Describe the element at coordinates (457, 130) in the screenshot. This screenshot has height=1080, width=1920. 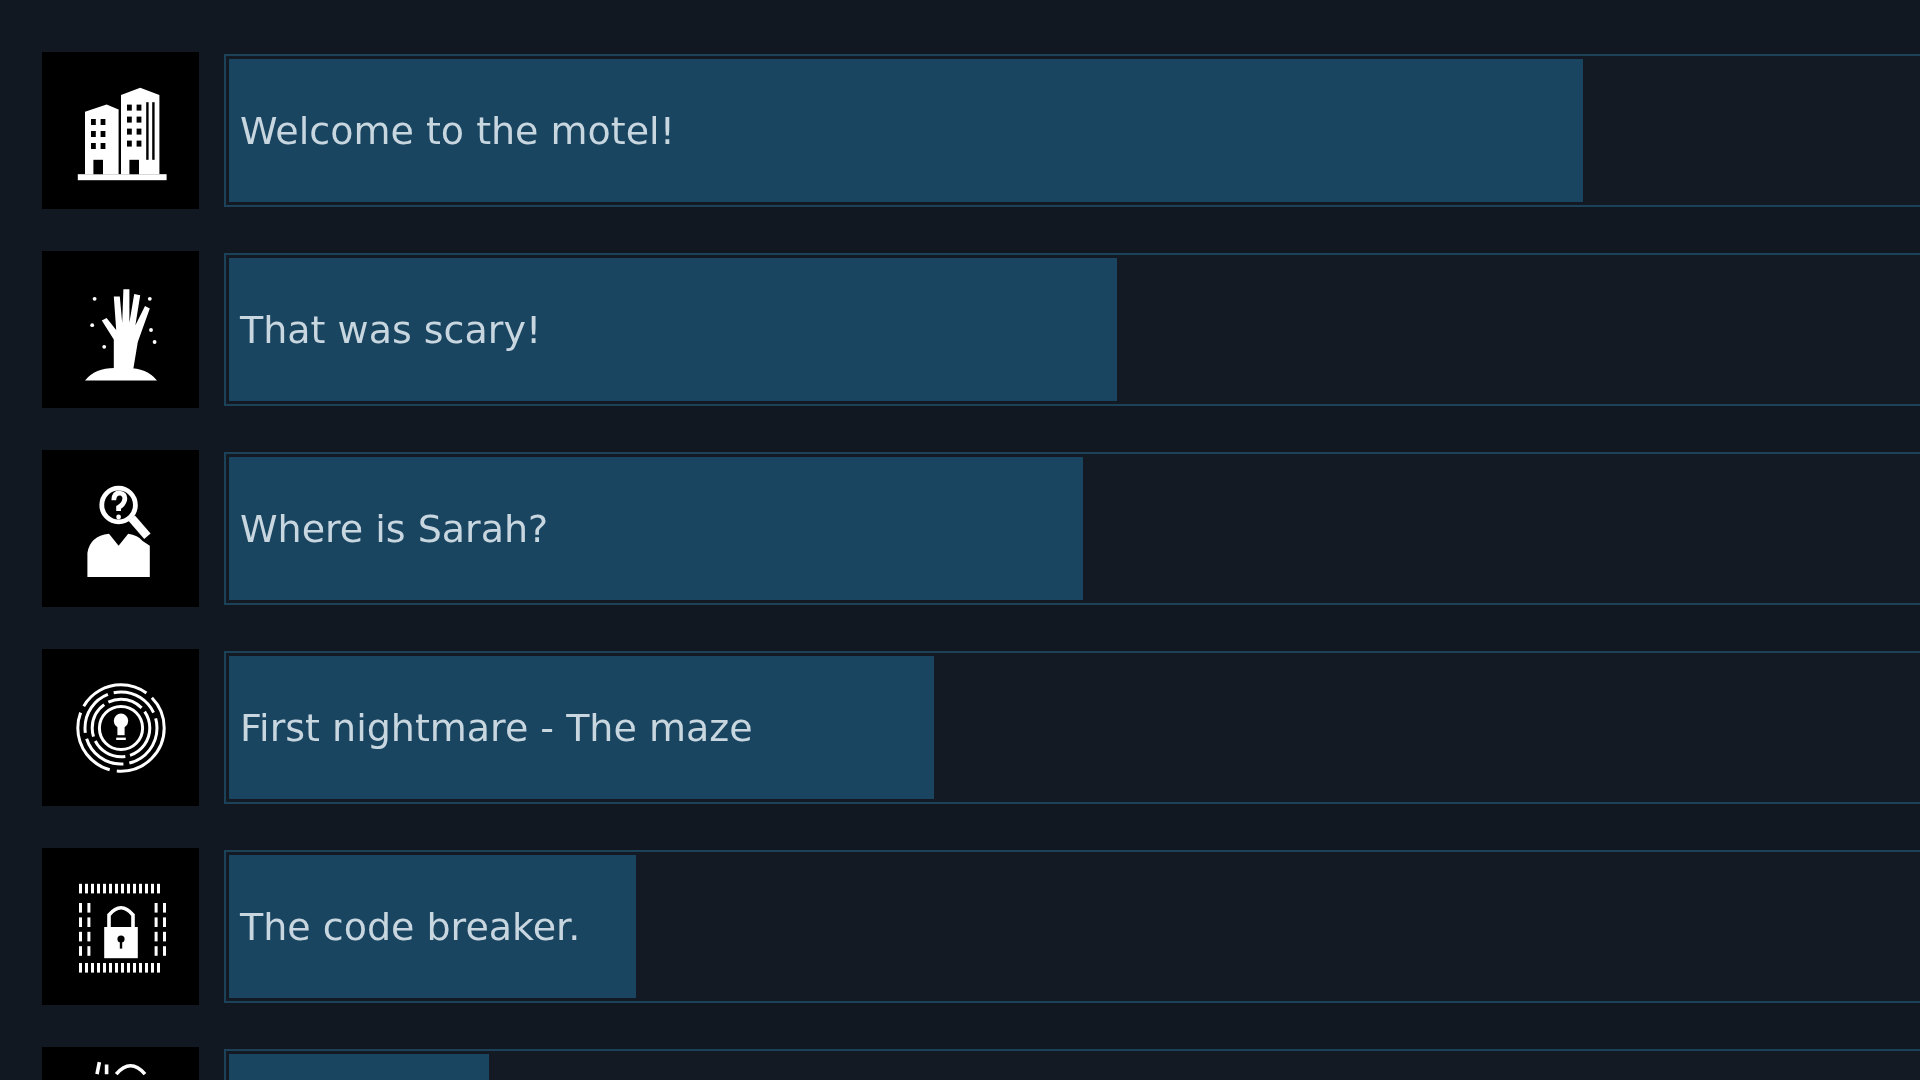
I see `achievement-title: Welcome to the motel!` at that location.